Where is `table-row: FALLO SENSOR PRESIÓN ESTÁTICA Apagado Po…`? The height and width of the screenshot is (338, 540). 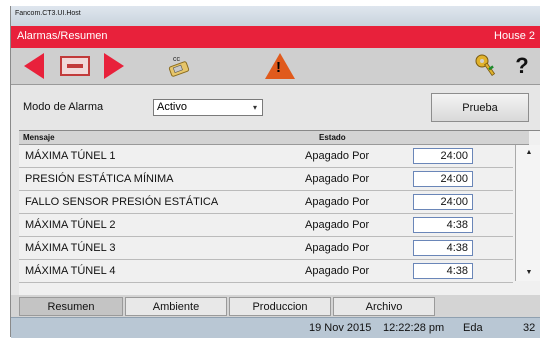 table-row: FALLO SENSOR PRESIÓN ESTÁTICA Apagado Po… is located at coordinates (266, 202).